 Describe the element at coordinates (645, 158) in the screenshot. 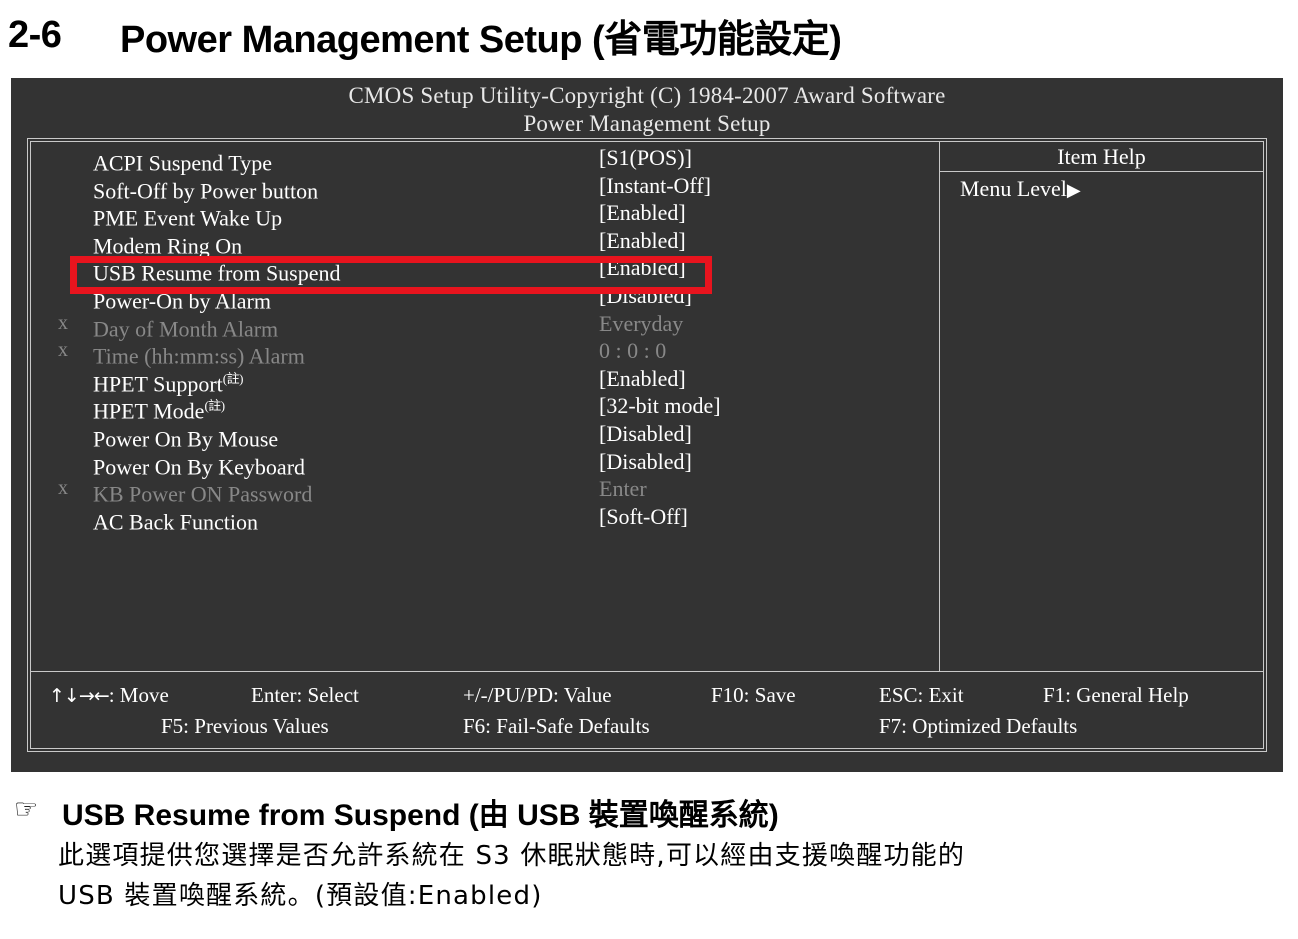

I see `setting-value: [S1(POS)]` at that location.